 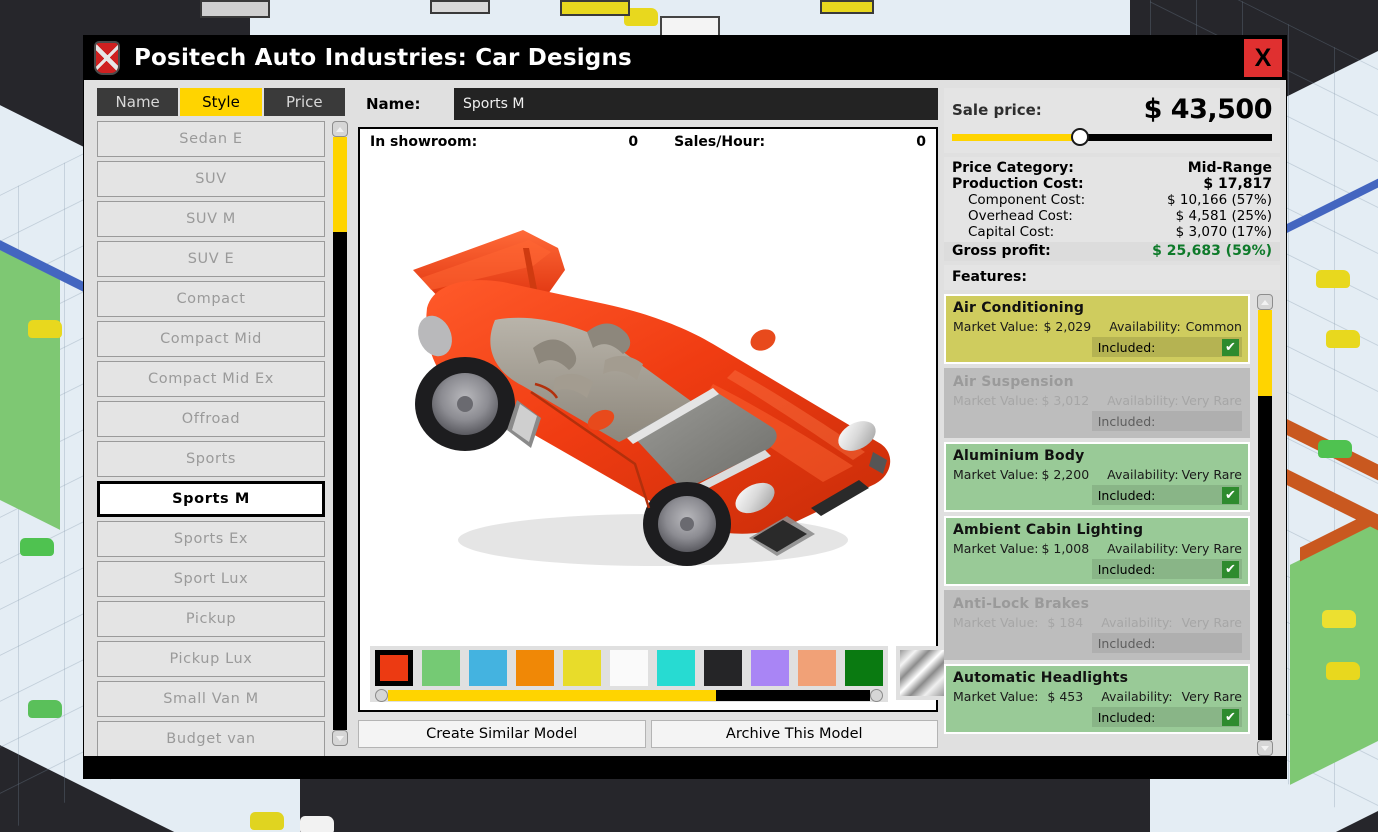 I want to click on model-list-scrollbar, so click(x=340, y=433).